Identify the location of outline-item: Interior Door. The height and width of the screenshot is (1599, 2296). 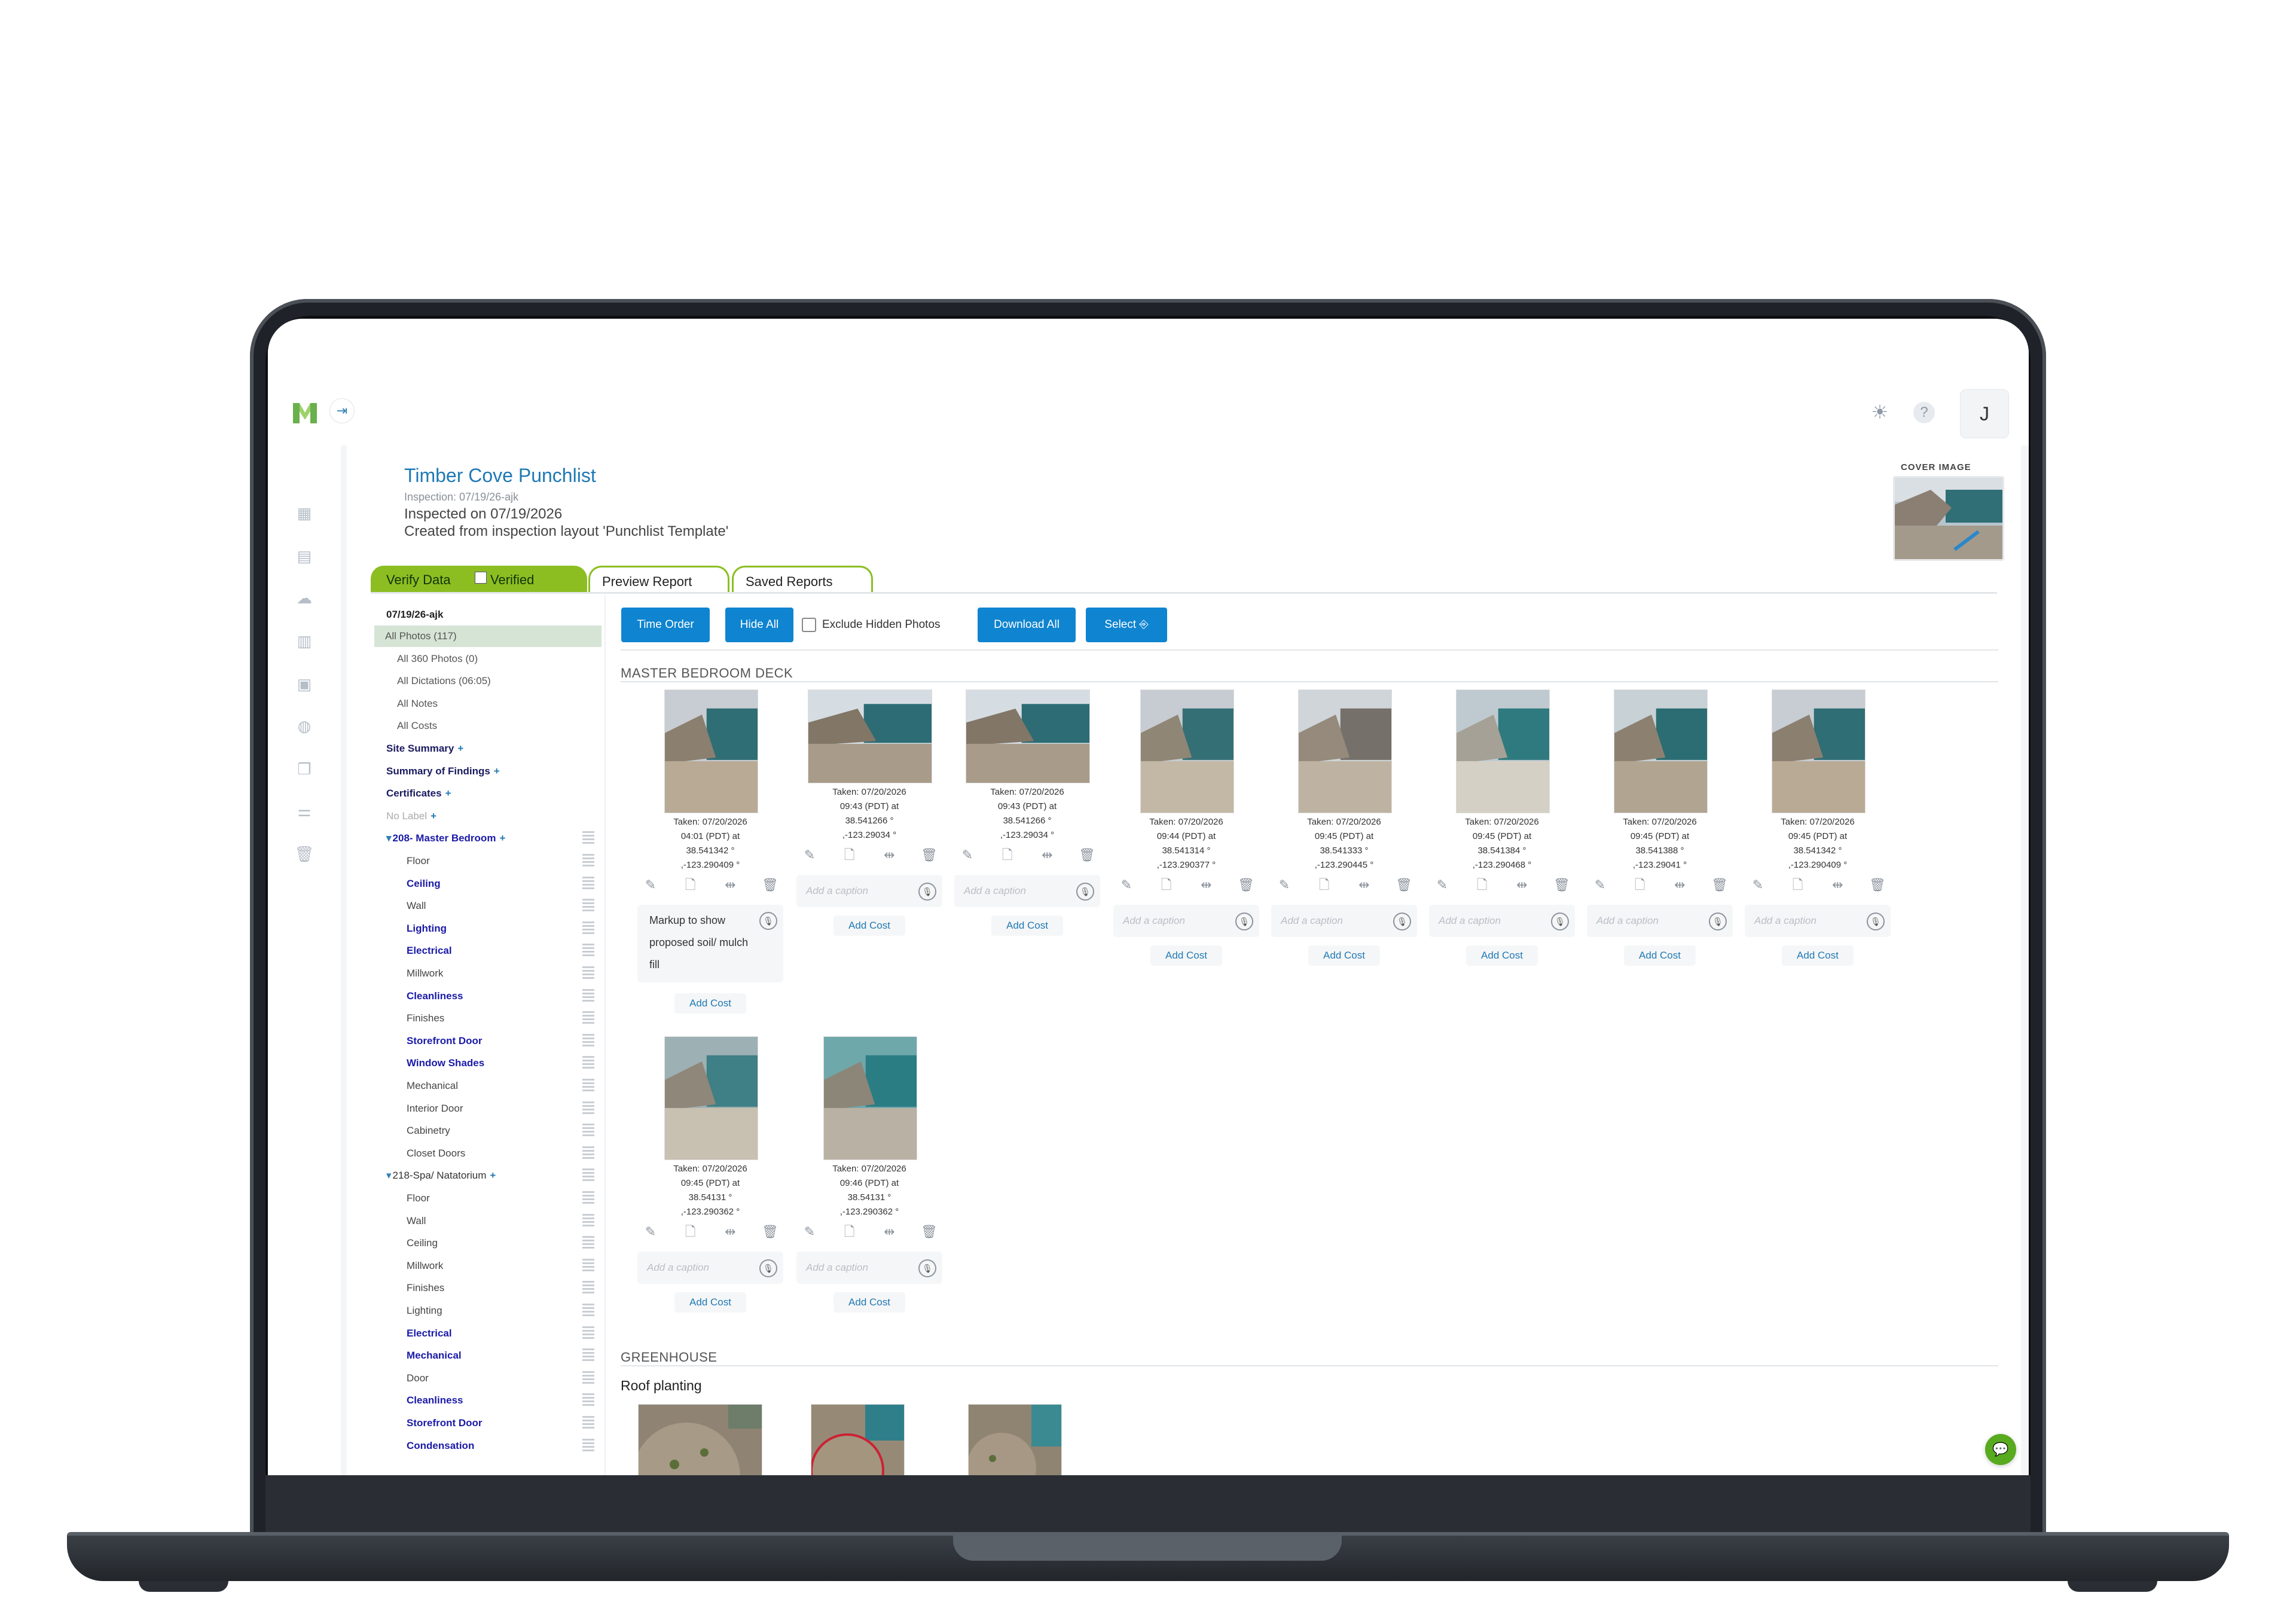
(435, 1108).